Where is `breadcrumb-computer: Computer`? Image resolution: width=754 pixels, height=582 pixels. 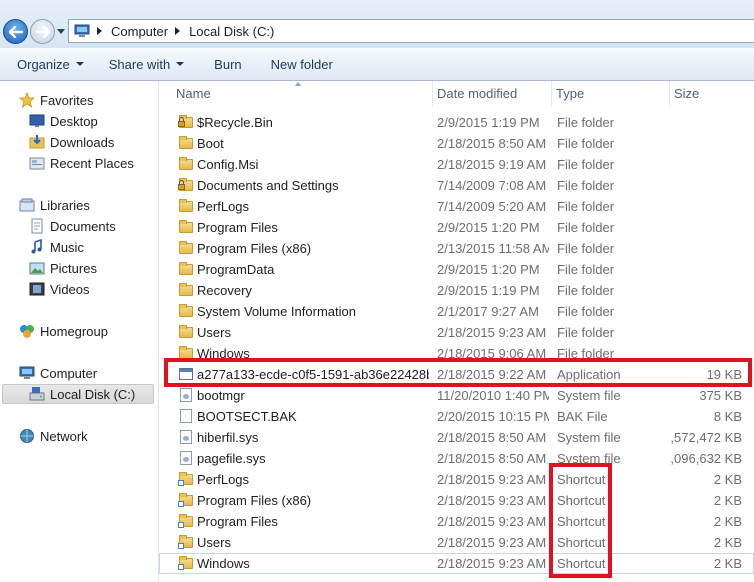
breadcrumb-computer: Computer is located at coordinates (139, 31).